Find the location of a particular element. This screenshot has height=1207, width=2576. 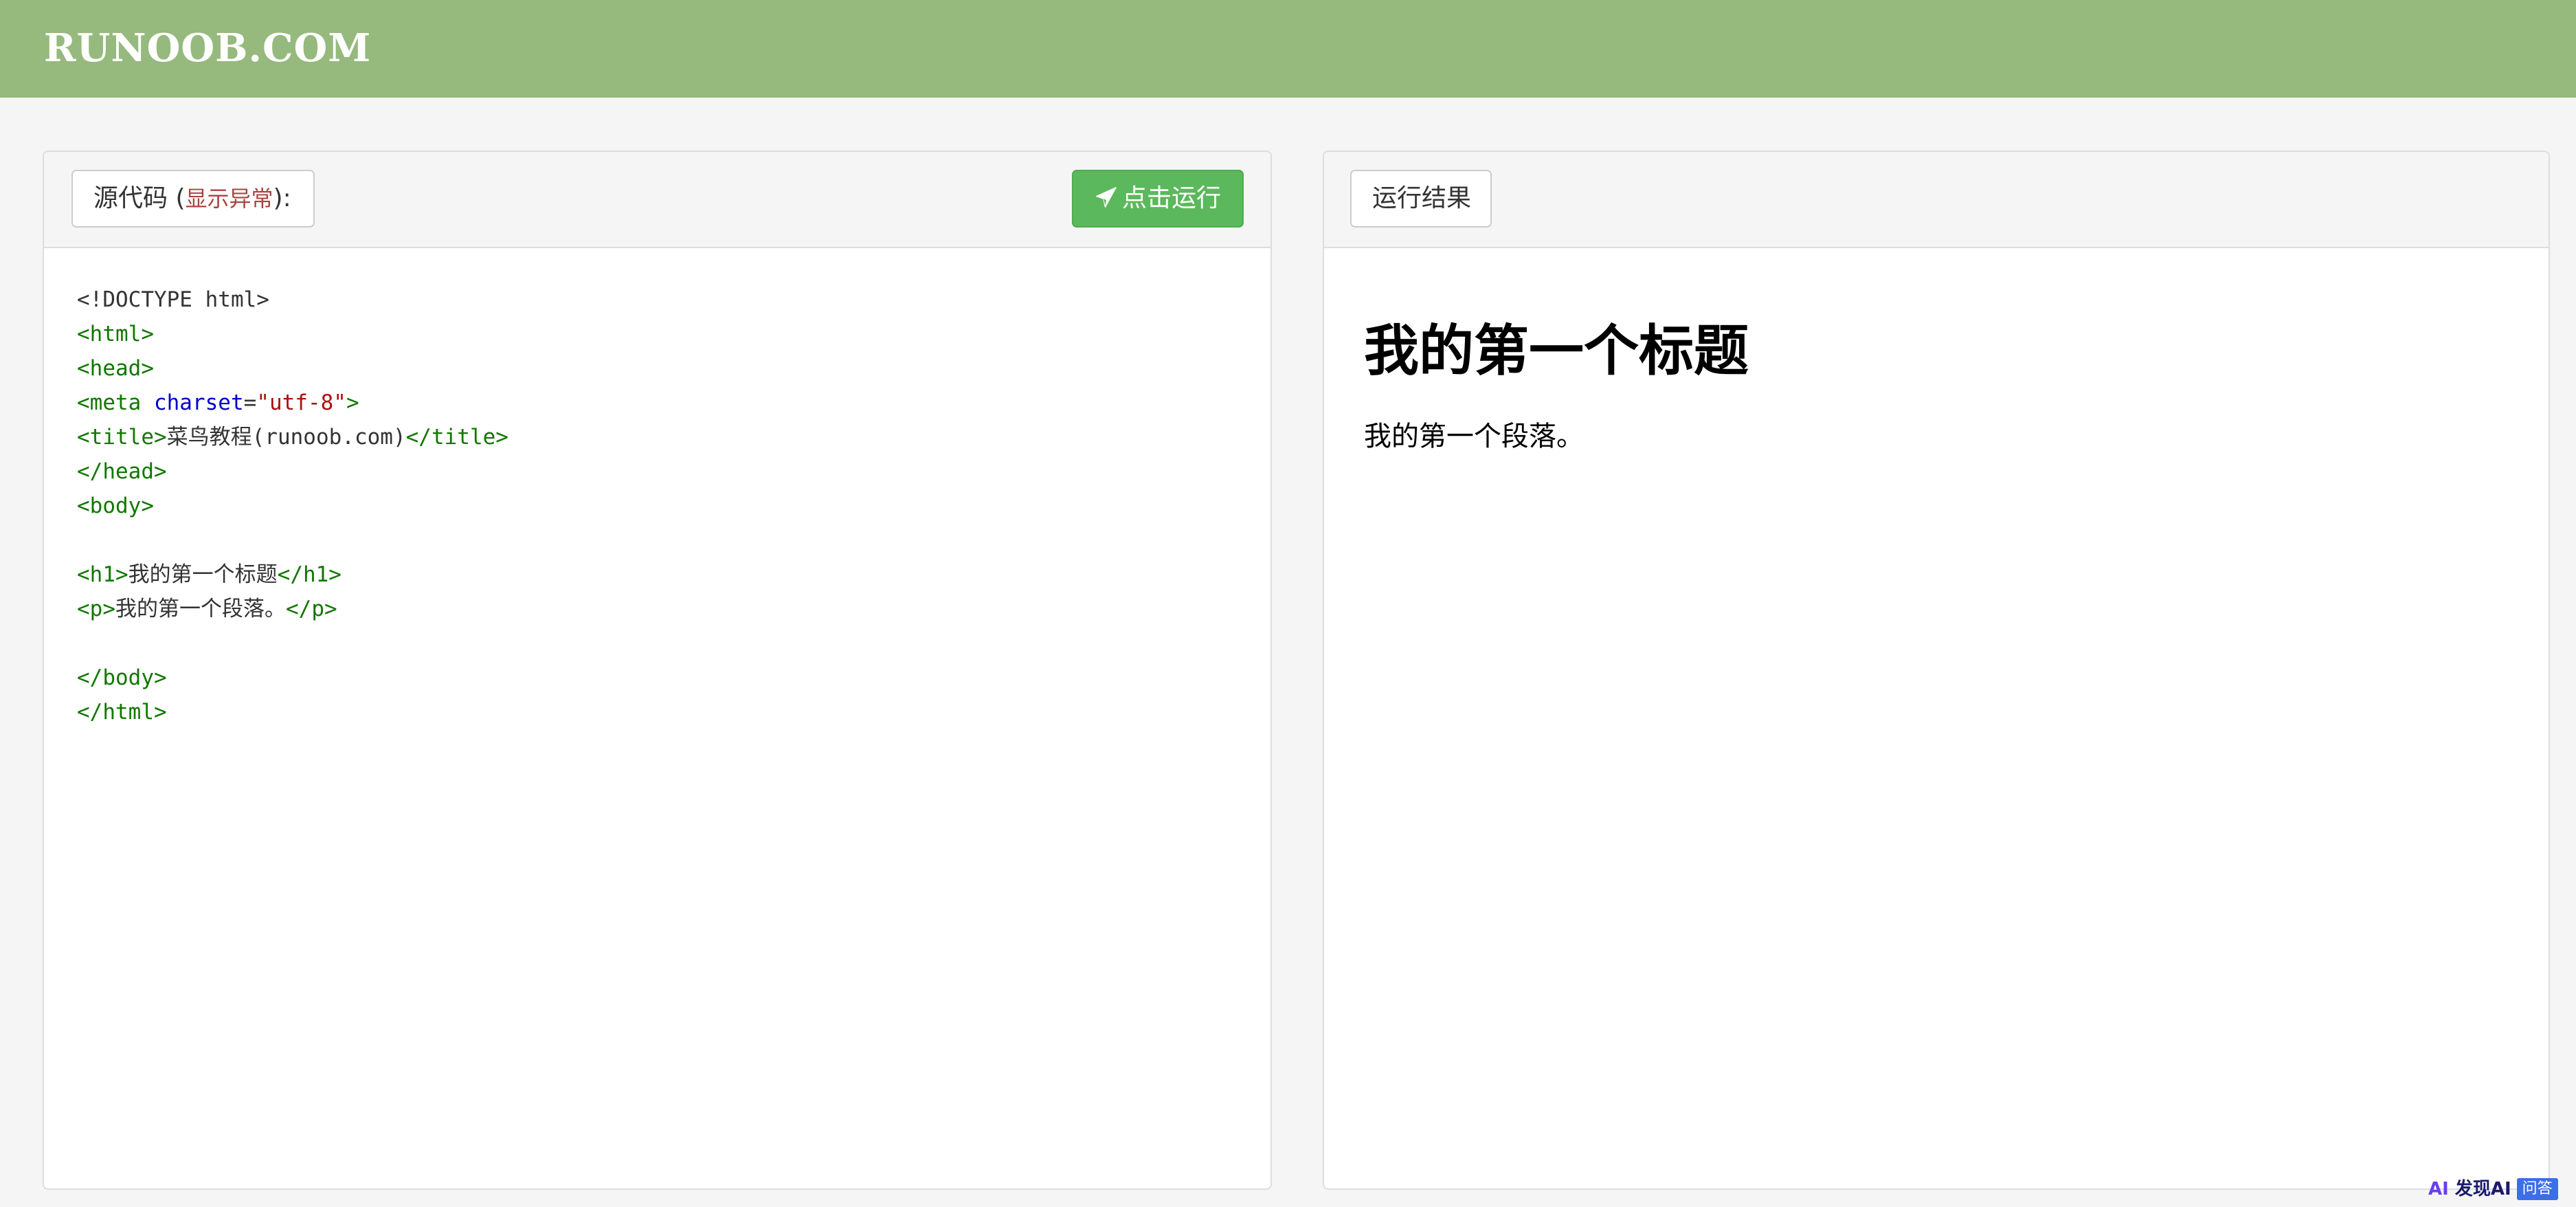

code-line: </body> is located at coordinates (292, 678).